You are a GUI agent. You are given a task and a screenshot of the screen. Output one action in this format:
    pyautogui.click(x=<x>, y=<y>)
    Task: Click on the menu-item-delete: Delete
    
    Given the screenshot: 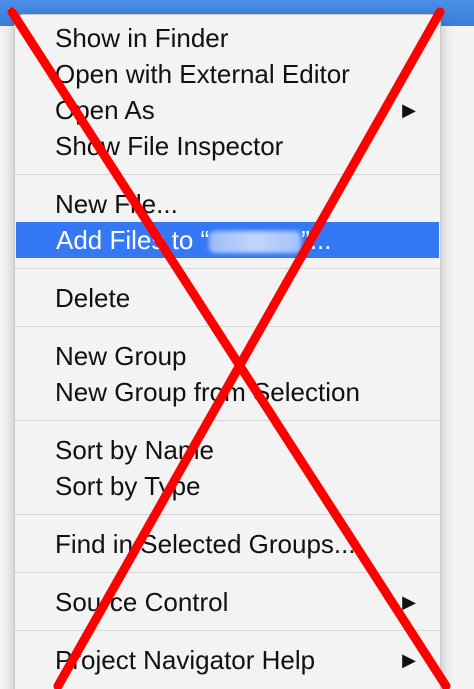 What is the action you would take?
    pyautogui.click(x=227, y=298)
    